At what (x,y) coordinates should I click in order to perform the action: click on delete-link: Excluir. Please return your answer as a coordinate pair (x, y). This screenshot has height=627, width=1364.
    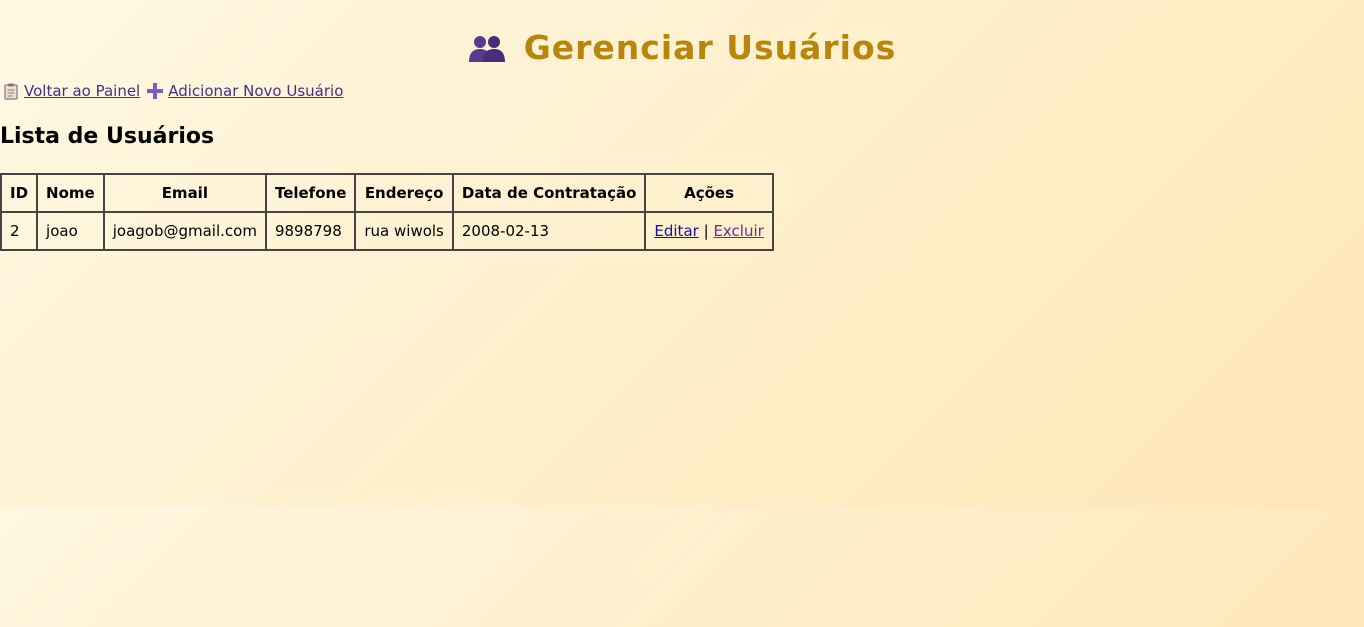
    Looking at the image, I should click on (738, 231).